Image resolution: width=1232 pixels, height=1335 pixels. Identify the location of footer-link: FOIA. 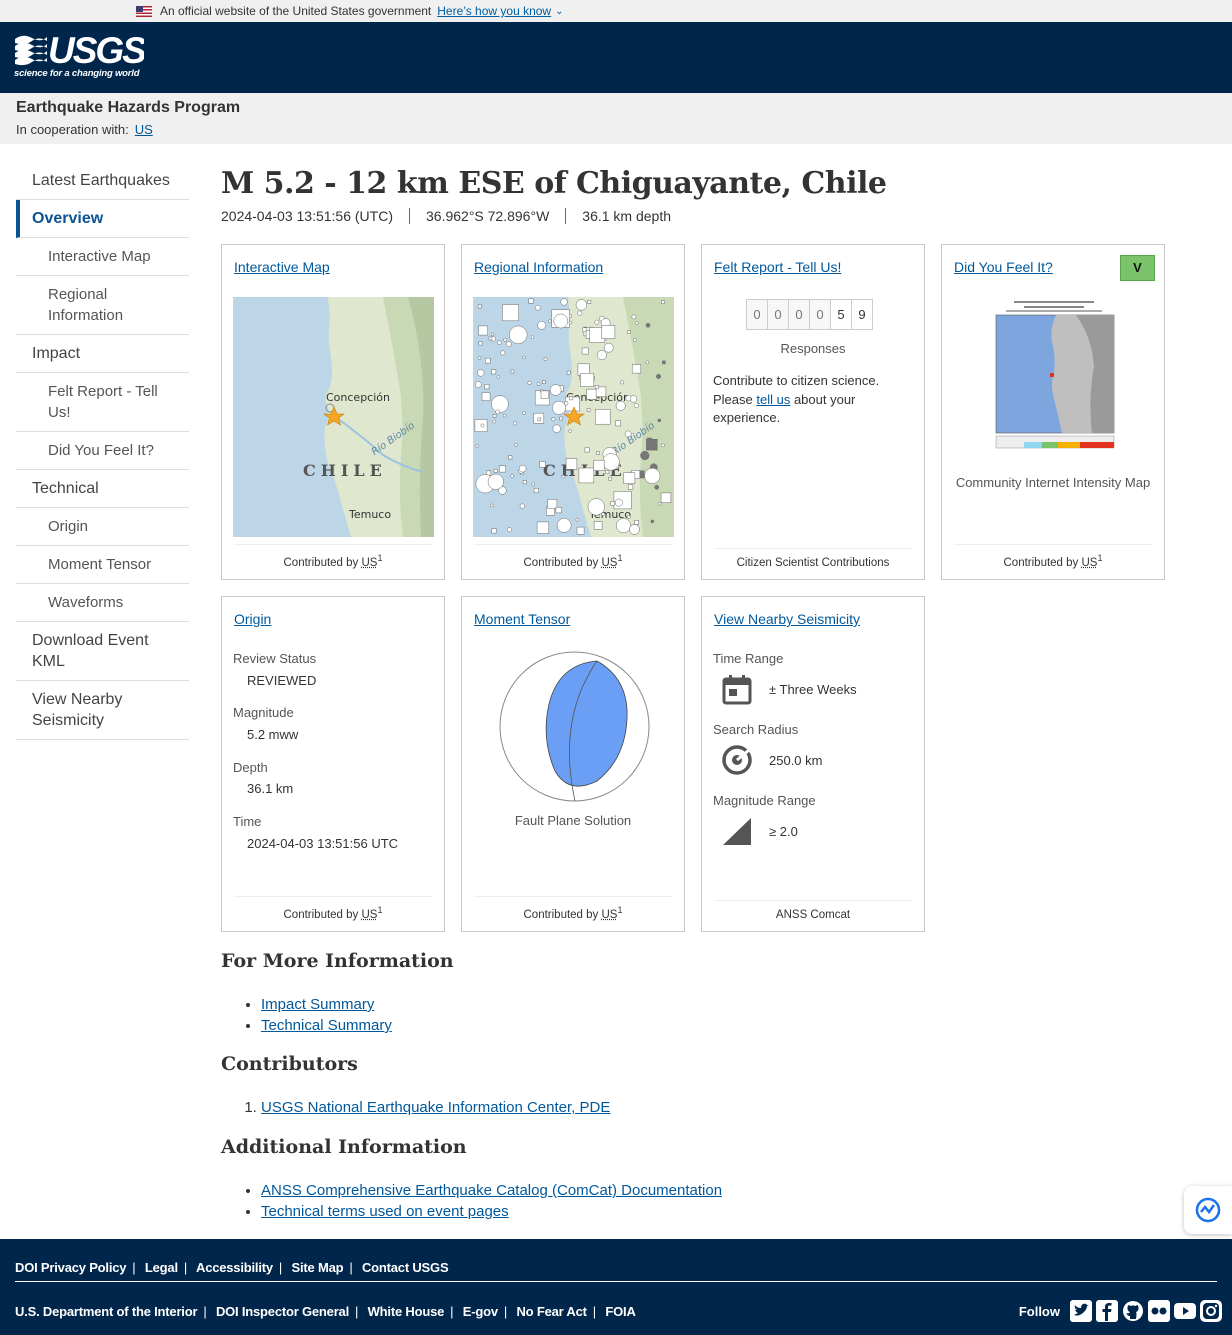
(620, 1311).